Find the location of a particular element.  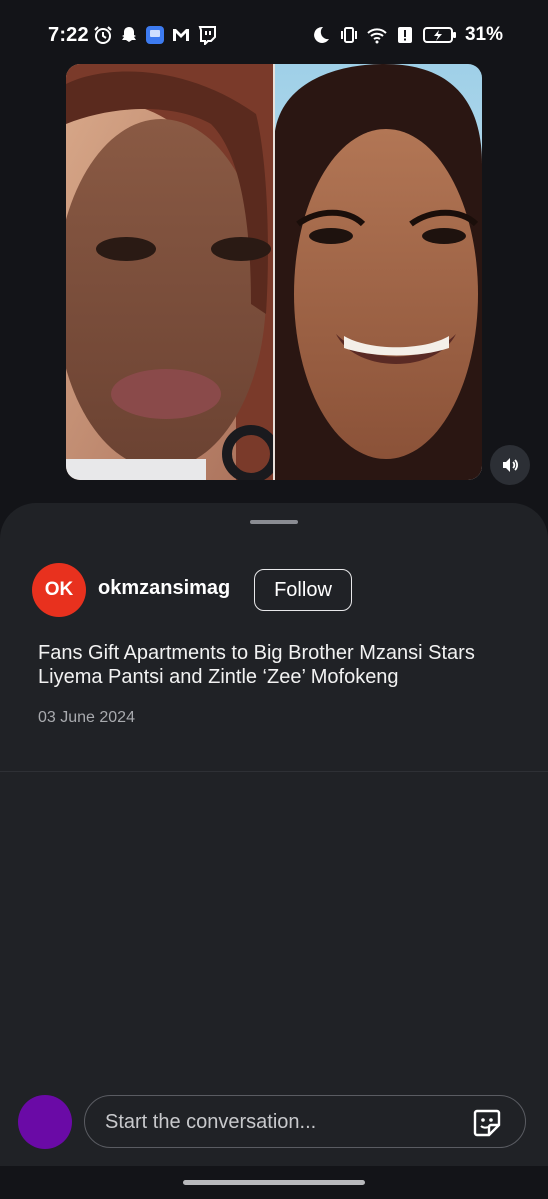

account-username: okmzansimag is located at coordinates (164, 588).